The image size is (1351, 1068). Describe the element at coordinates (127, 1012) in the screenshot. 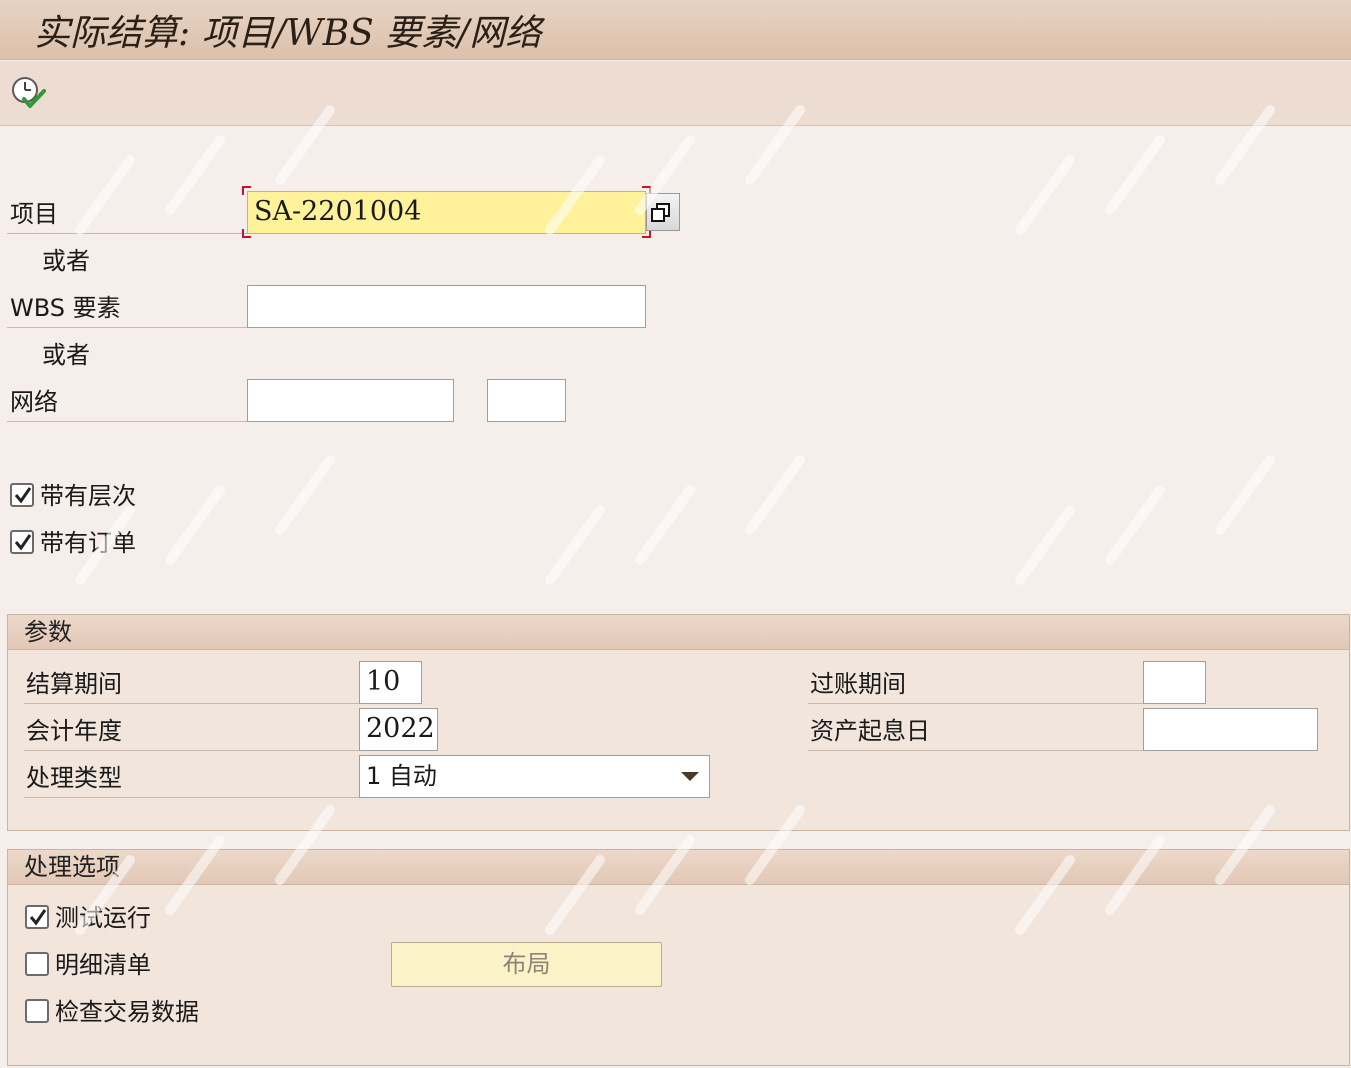

I see `check-transaction-data-label: 检查交易数据` at that location.